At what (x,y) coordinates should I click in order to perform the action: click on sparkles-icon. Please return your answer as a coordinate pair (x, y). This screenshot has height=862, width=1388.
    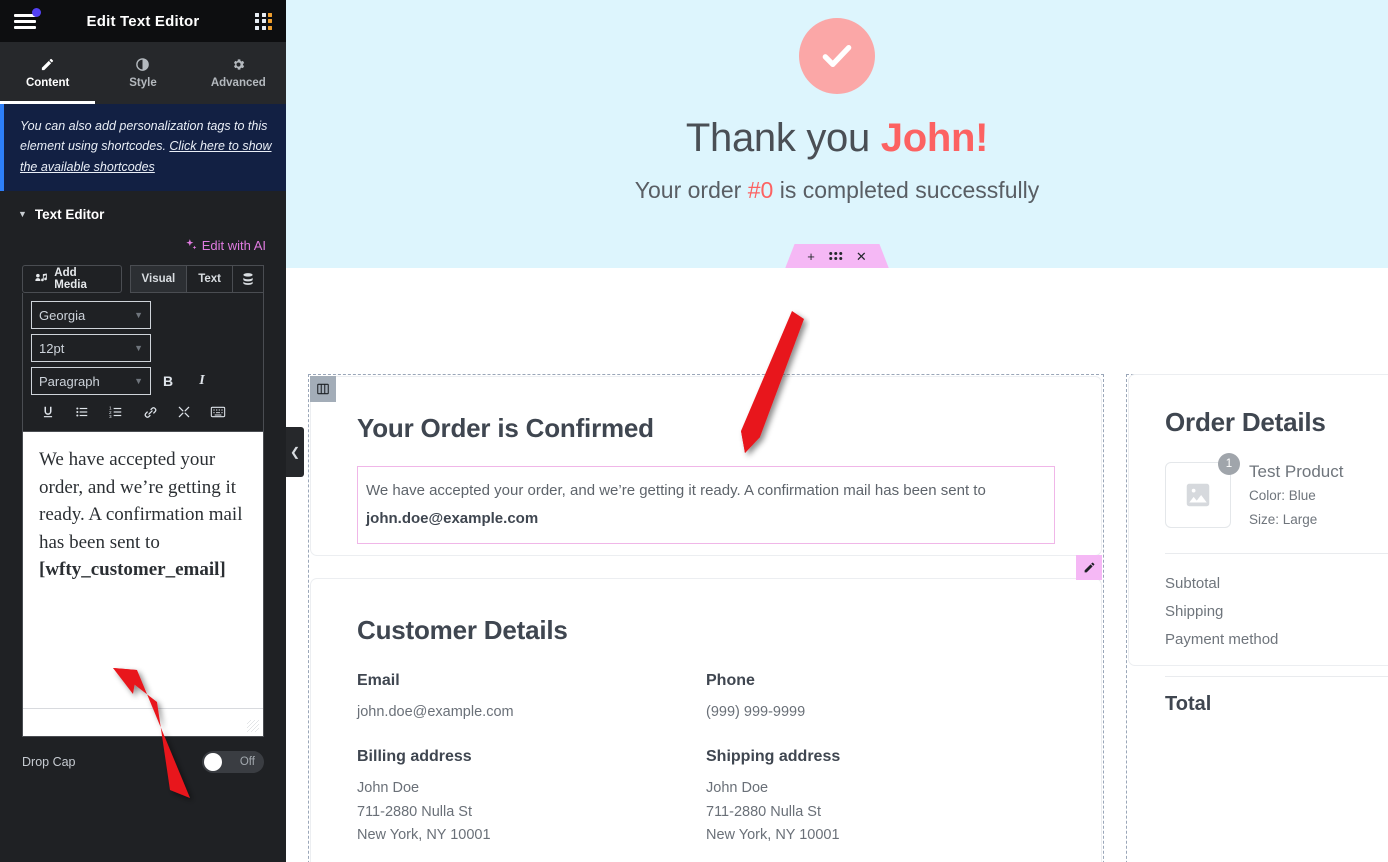
    Looking at the image, I should click on (191, 244).